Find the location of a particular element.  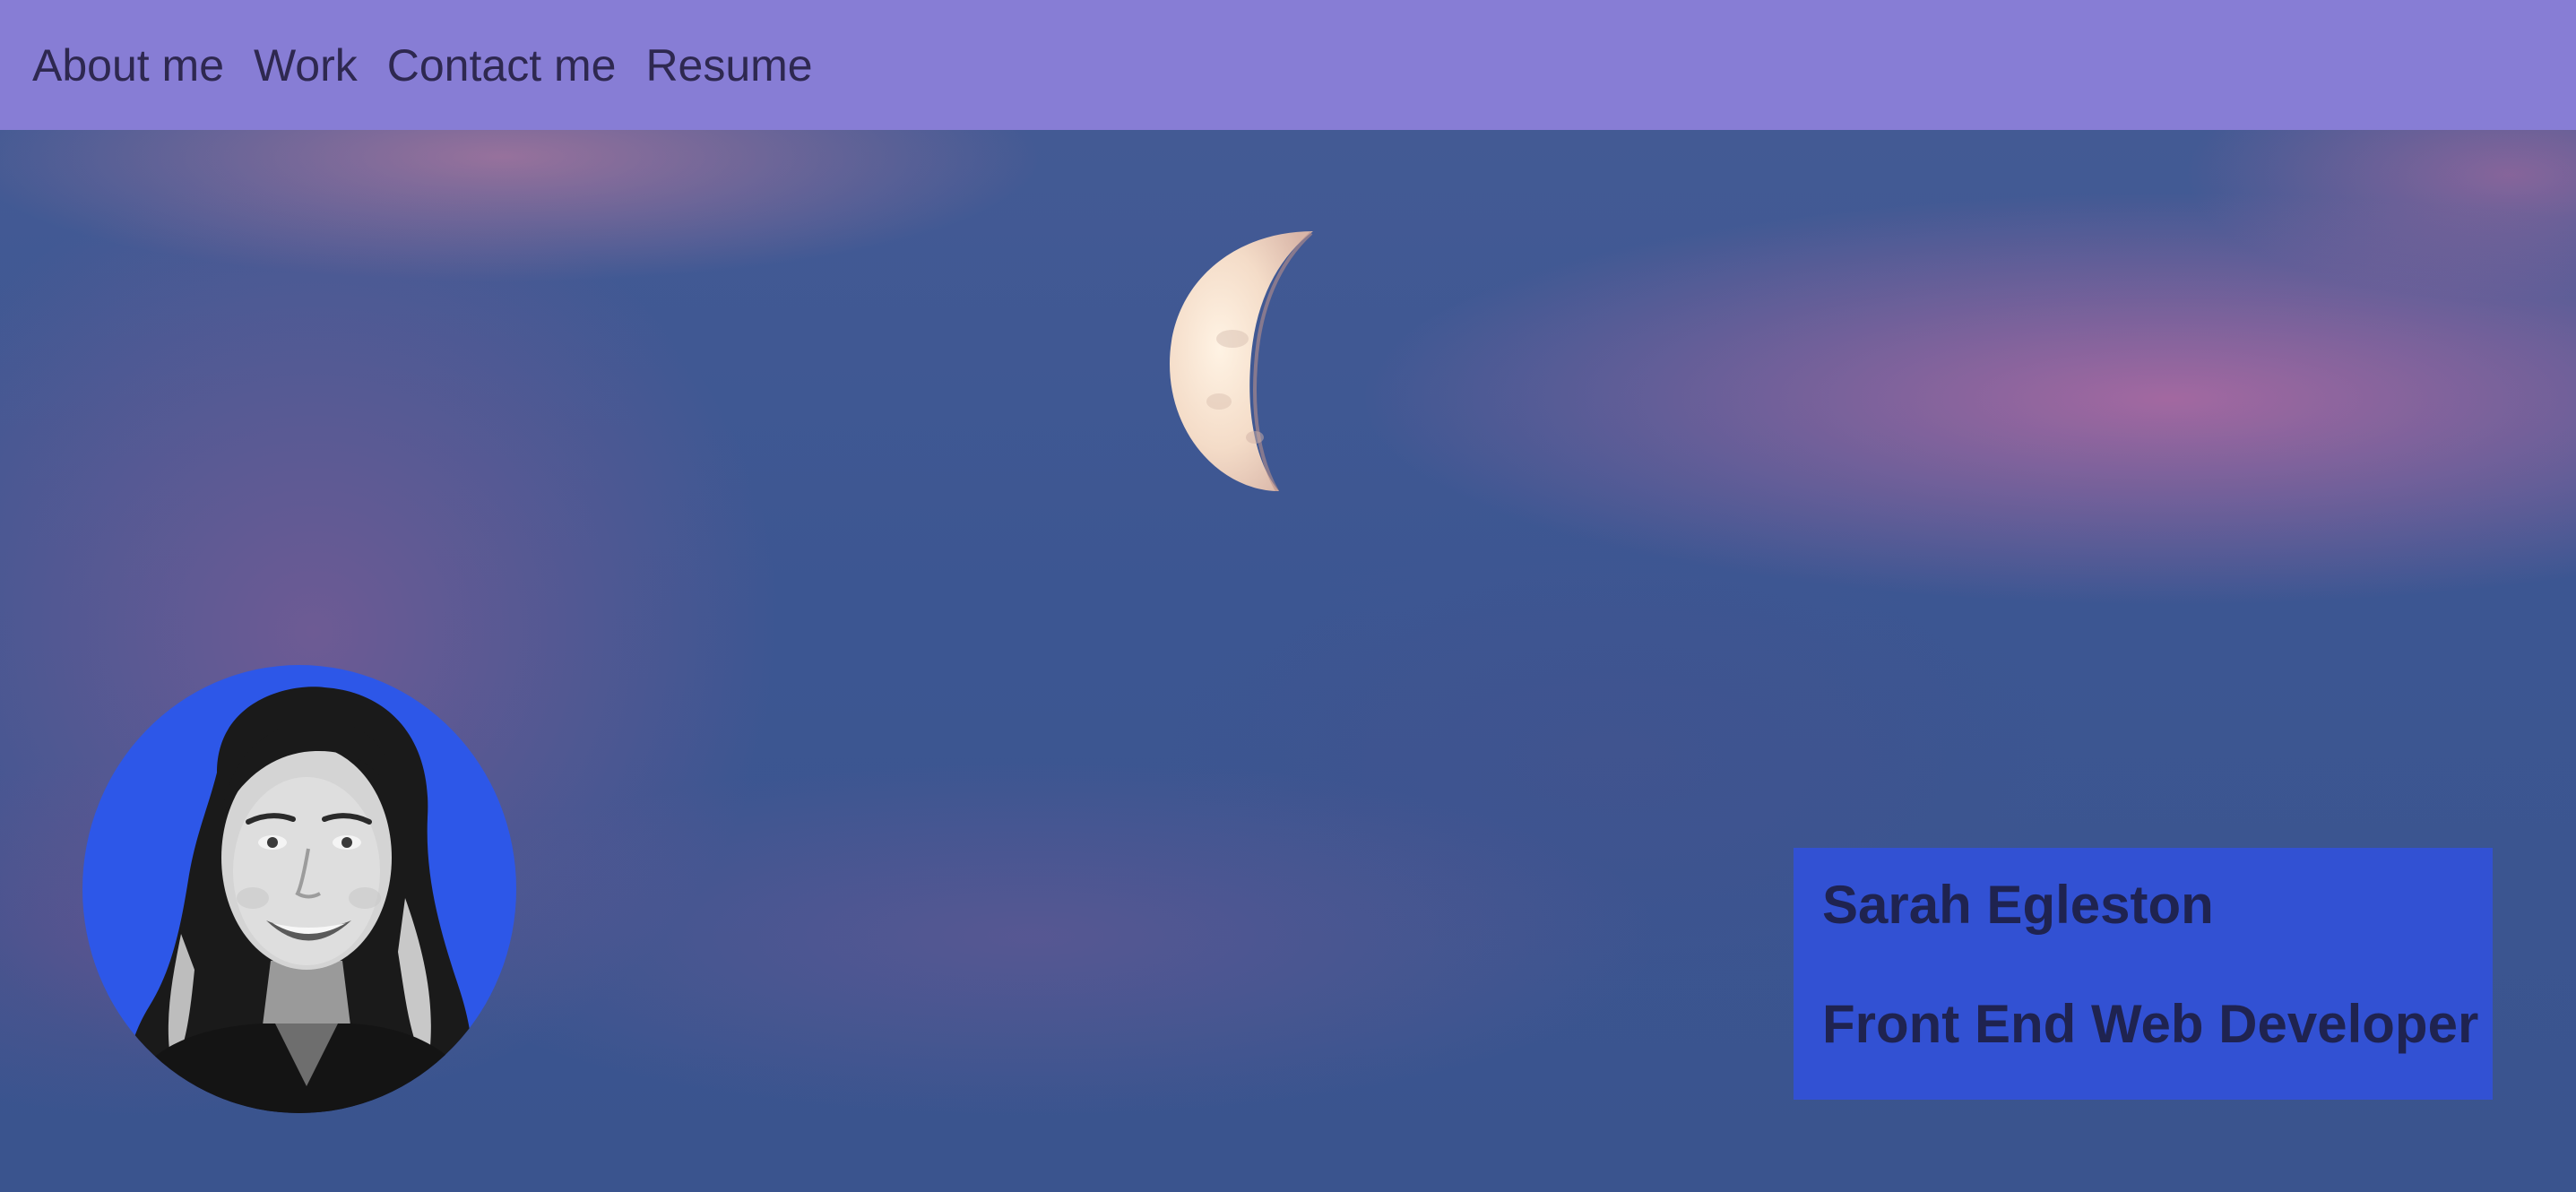

hero-job-title: Front End Web Developer is located at coordinates (2150, 1024).